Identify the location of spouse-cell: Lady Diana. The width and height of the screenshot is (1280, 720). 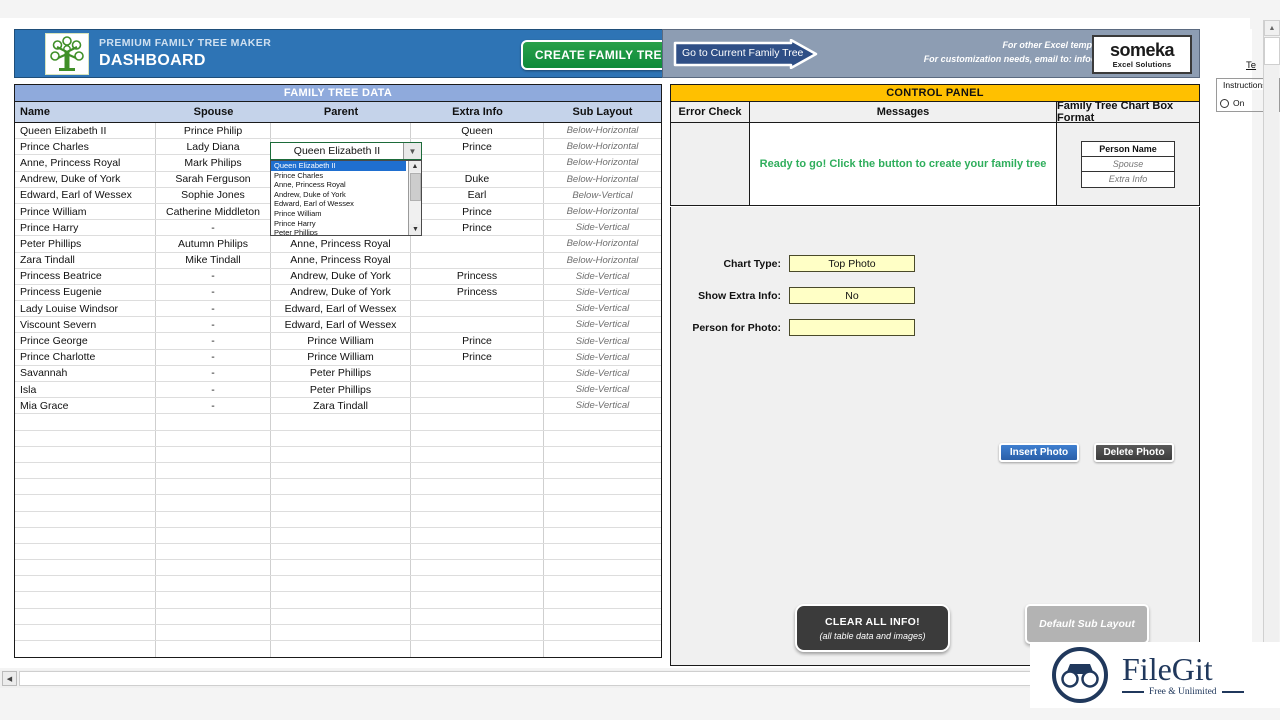
(213, 147).